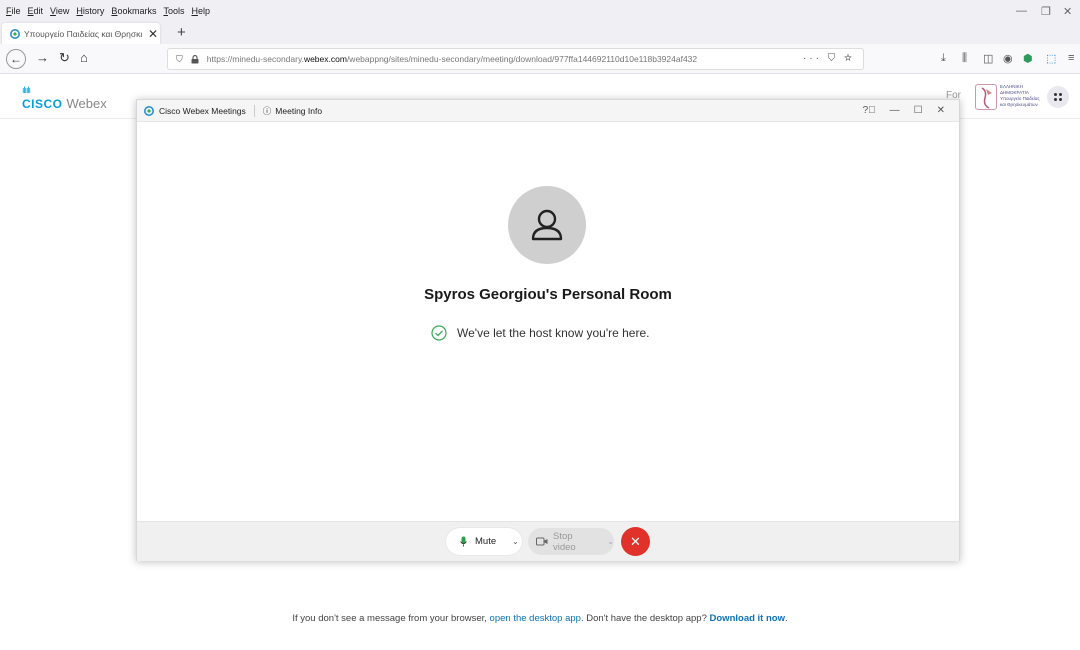  Describe the element at coordinates (1021, 11) in the screenshot. I see `minimize-window-icon: —` at that location.